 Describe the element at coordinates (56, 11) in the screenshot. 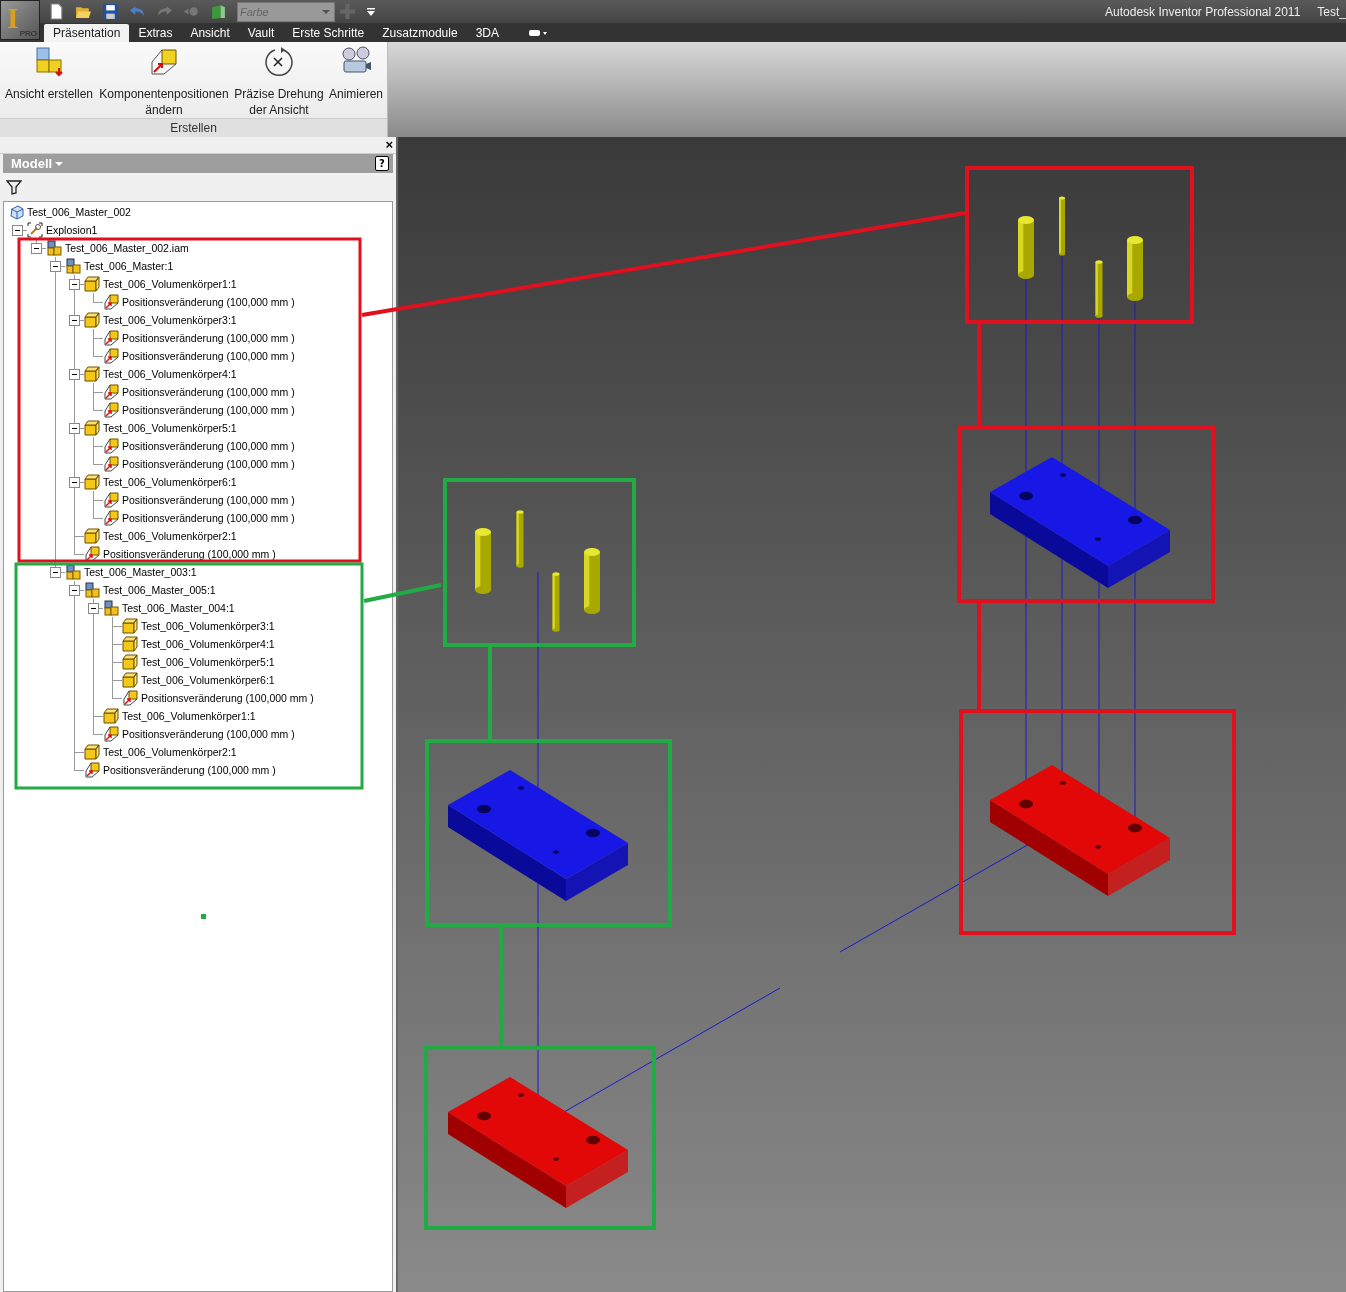

I see `new-file-icon` at that location.